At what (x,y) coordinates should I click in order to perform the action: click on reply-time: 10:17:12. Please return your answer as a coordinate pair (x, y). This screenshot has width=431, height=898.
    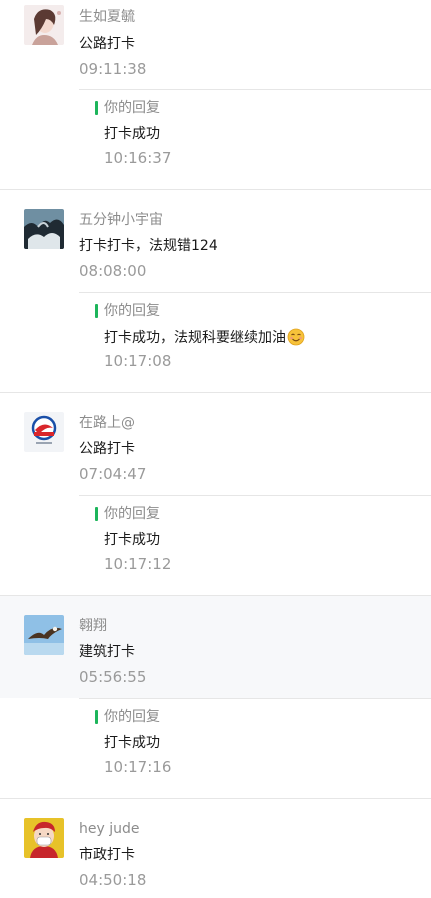
    Looking at the image, I should click on (138, 564).